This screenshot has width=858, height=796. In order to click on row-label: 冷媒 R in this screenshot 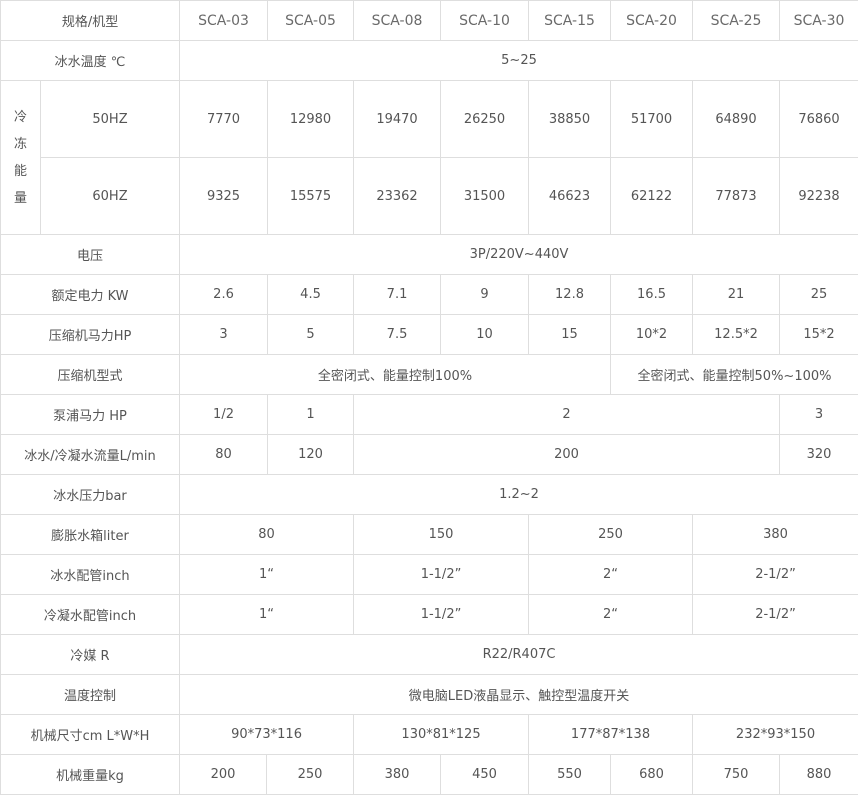, I will do `click(90, 654)`.